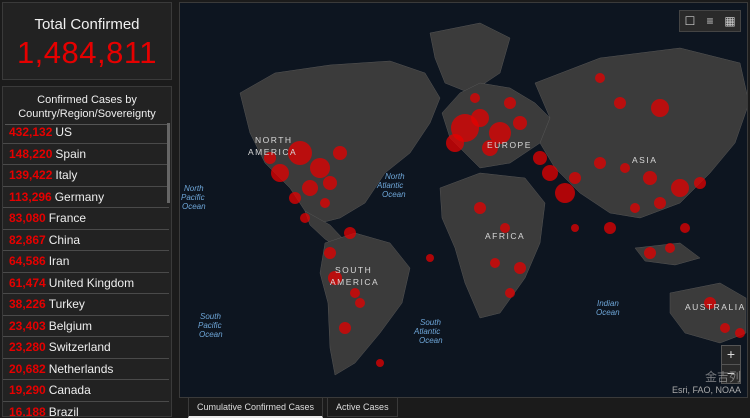  Describe the element at coordinates (505, 236) in the screenshot. I see `label-africa: AFRICA` at that location.